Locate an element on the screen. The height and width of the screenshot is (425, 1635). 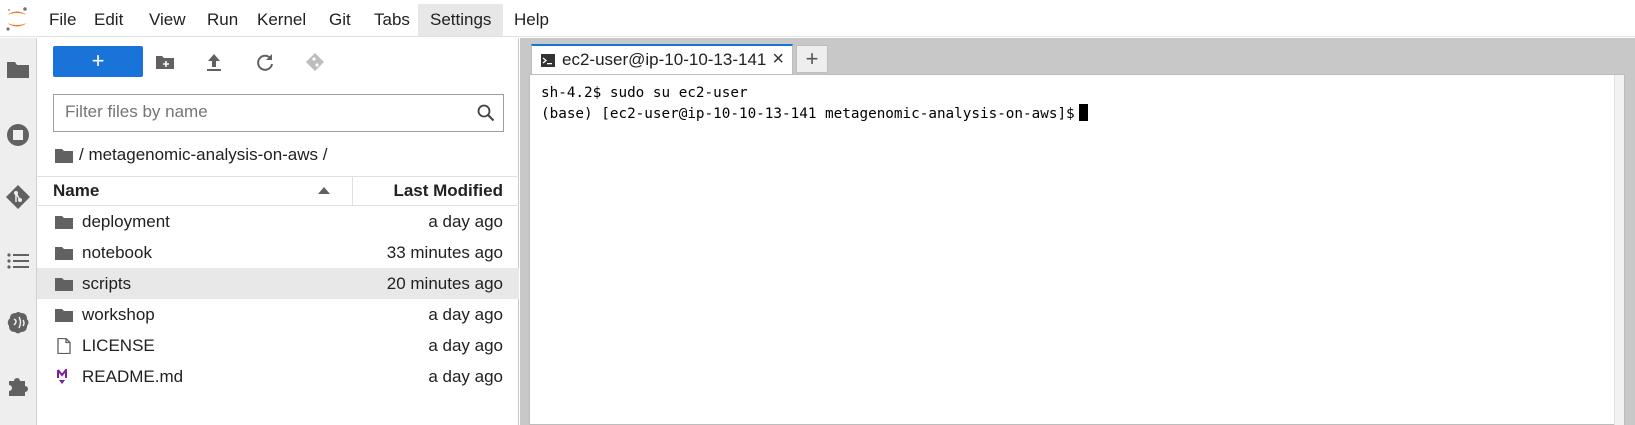
menu-tabs: Tabs is located at coordinates (392, 20).